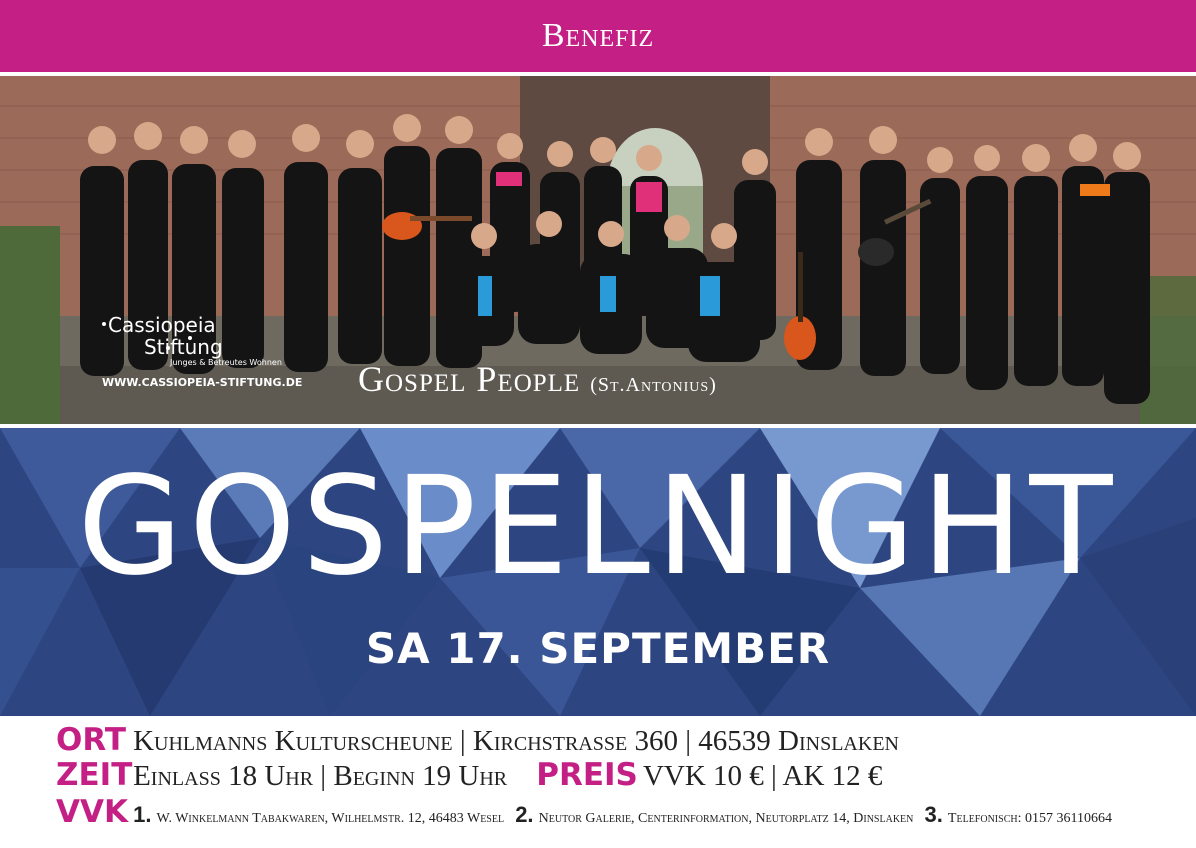  What do you see at coordinates (142, 814) in the screenshot?
I see `presale-num-1: 1.` at bounding box center [142, 814].